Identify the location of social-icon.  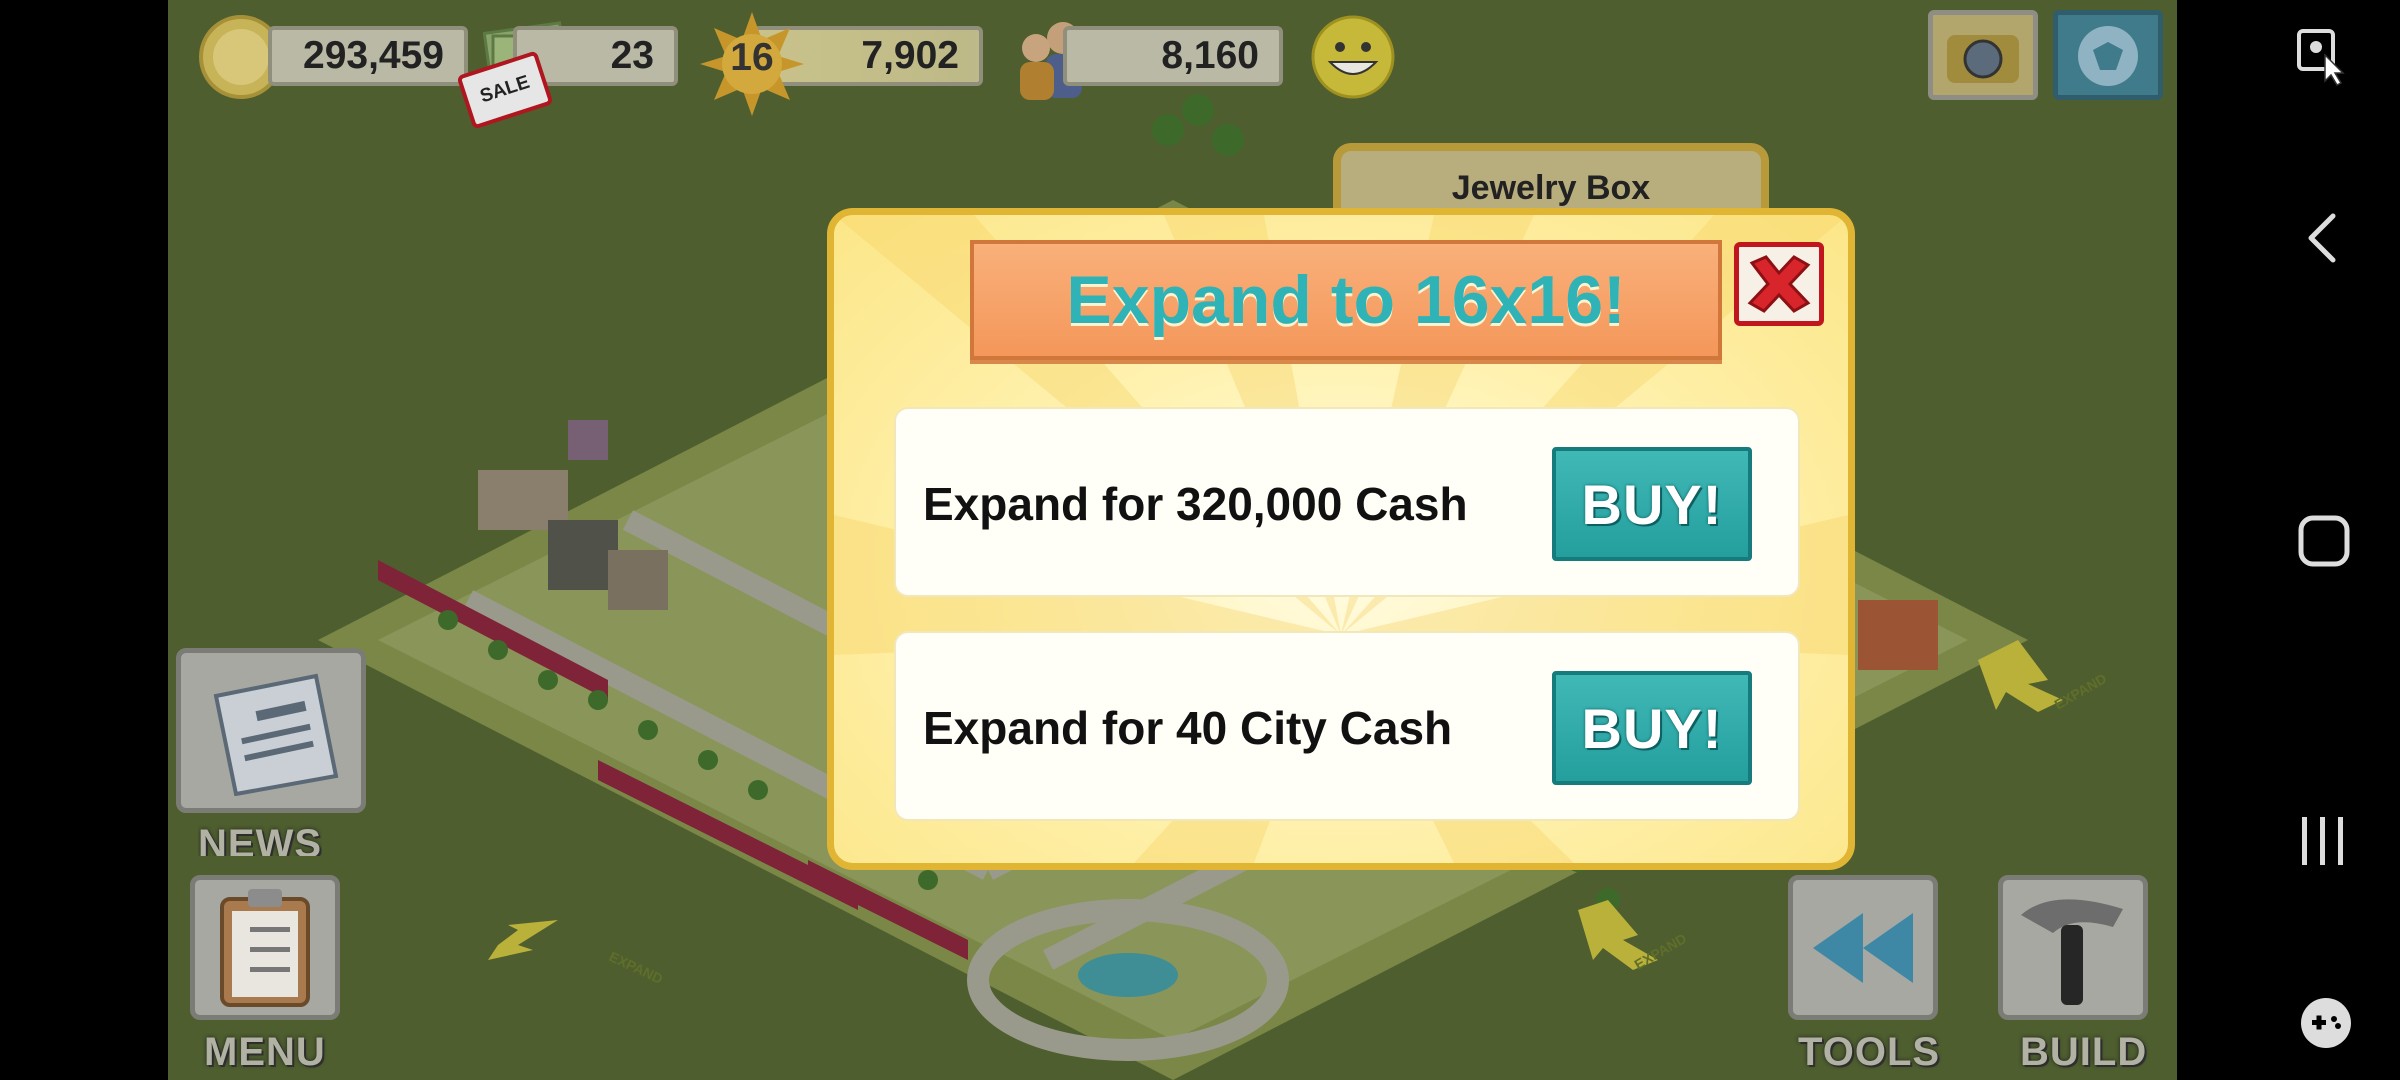
(2108, 56).